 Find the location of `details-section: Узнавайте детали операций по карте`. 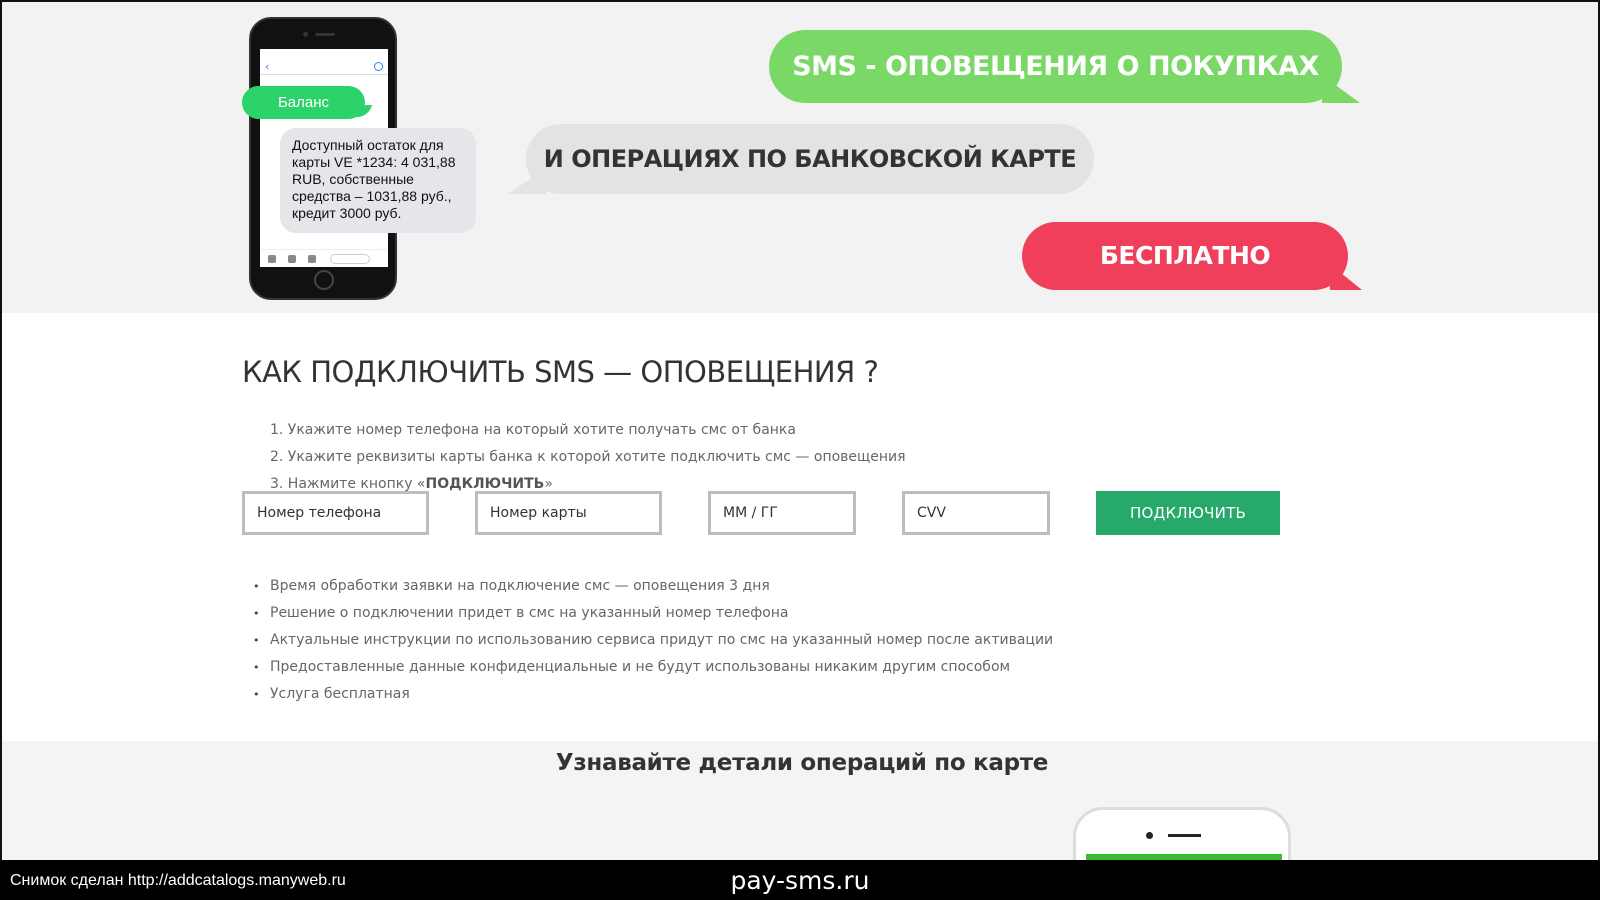

details-section: Узнавайте детали операций по карте is located at coordinates (800, 800).